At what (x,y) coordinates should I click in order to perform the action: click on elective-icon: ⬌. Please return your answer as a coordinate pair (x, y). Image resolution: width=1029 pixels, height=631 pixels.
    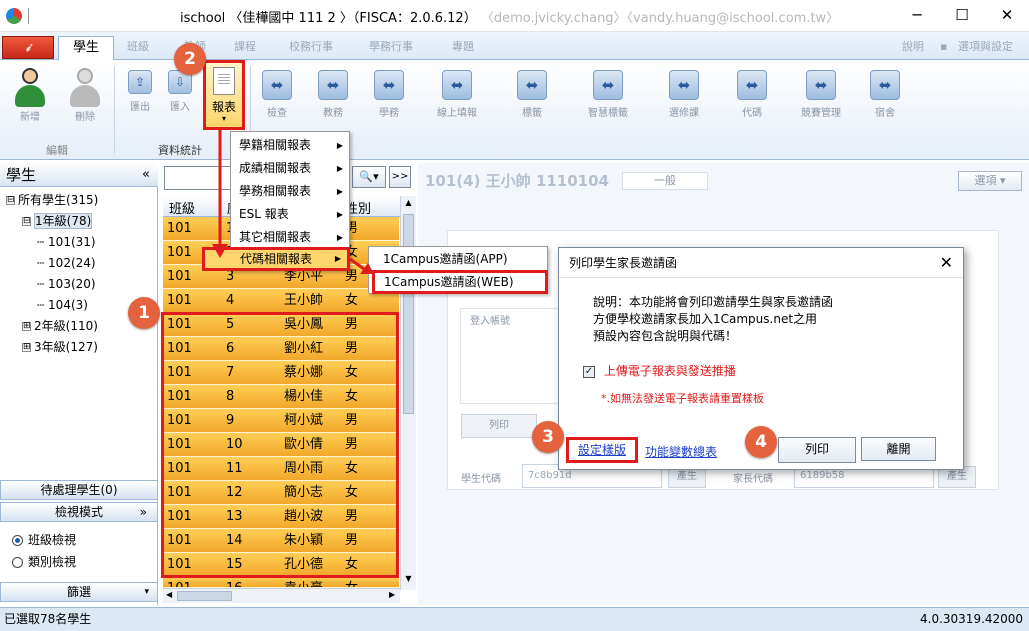
    Looking at the image, I should click on (684, 85).